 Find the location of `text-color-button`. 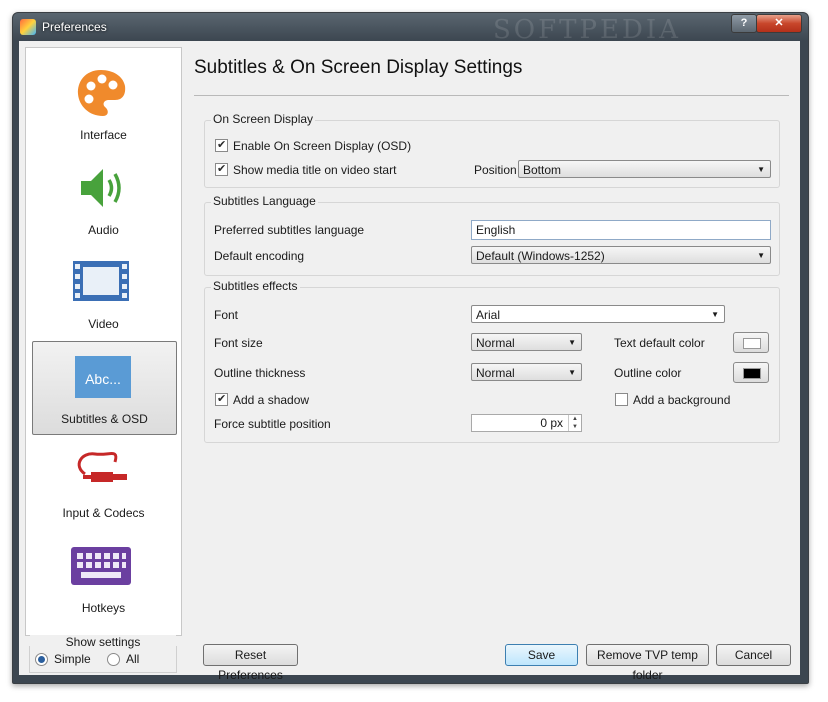

text-color-button is located at coordinates (751, 342).